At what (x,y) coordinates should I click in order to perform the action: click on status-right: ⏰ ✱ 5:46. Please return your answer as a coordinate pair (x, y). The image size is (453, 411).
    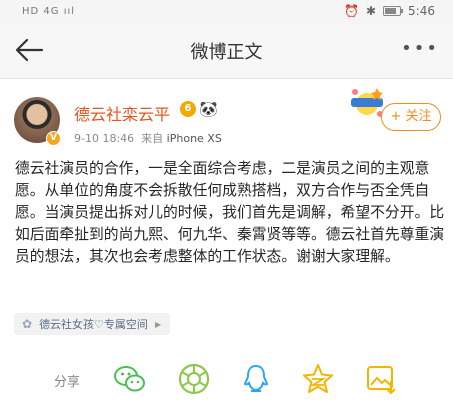
    Looking at the image, I should click on (389, 11).